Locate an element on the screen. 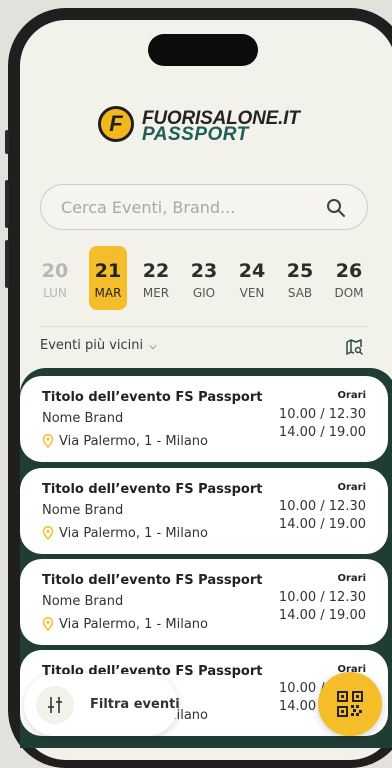  sort-label: Eventi più vicini is located at coordinates (92, 345).